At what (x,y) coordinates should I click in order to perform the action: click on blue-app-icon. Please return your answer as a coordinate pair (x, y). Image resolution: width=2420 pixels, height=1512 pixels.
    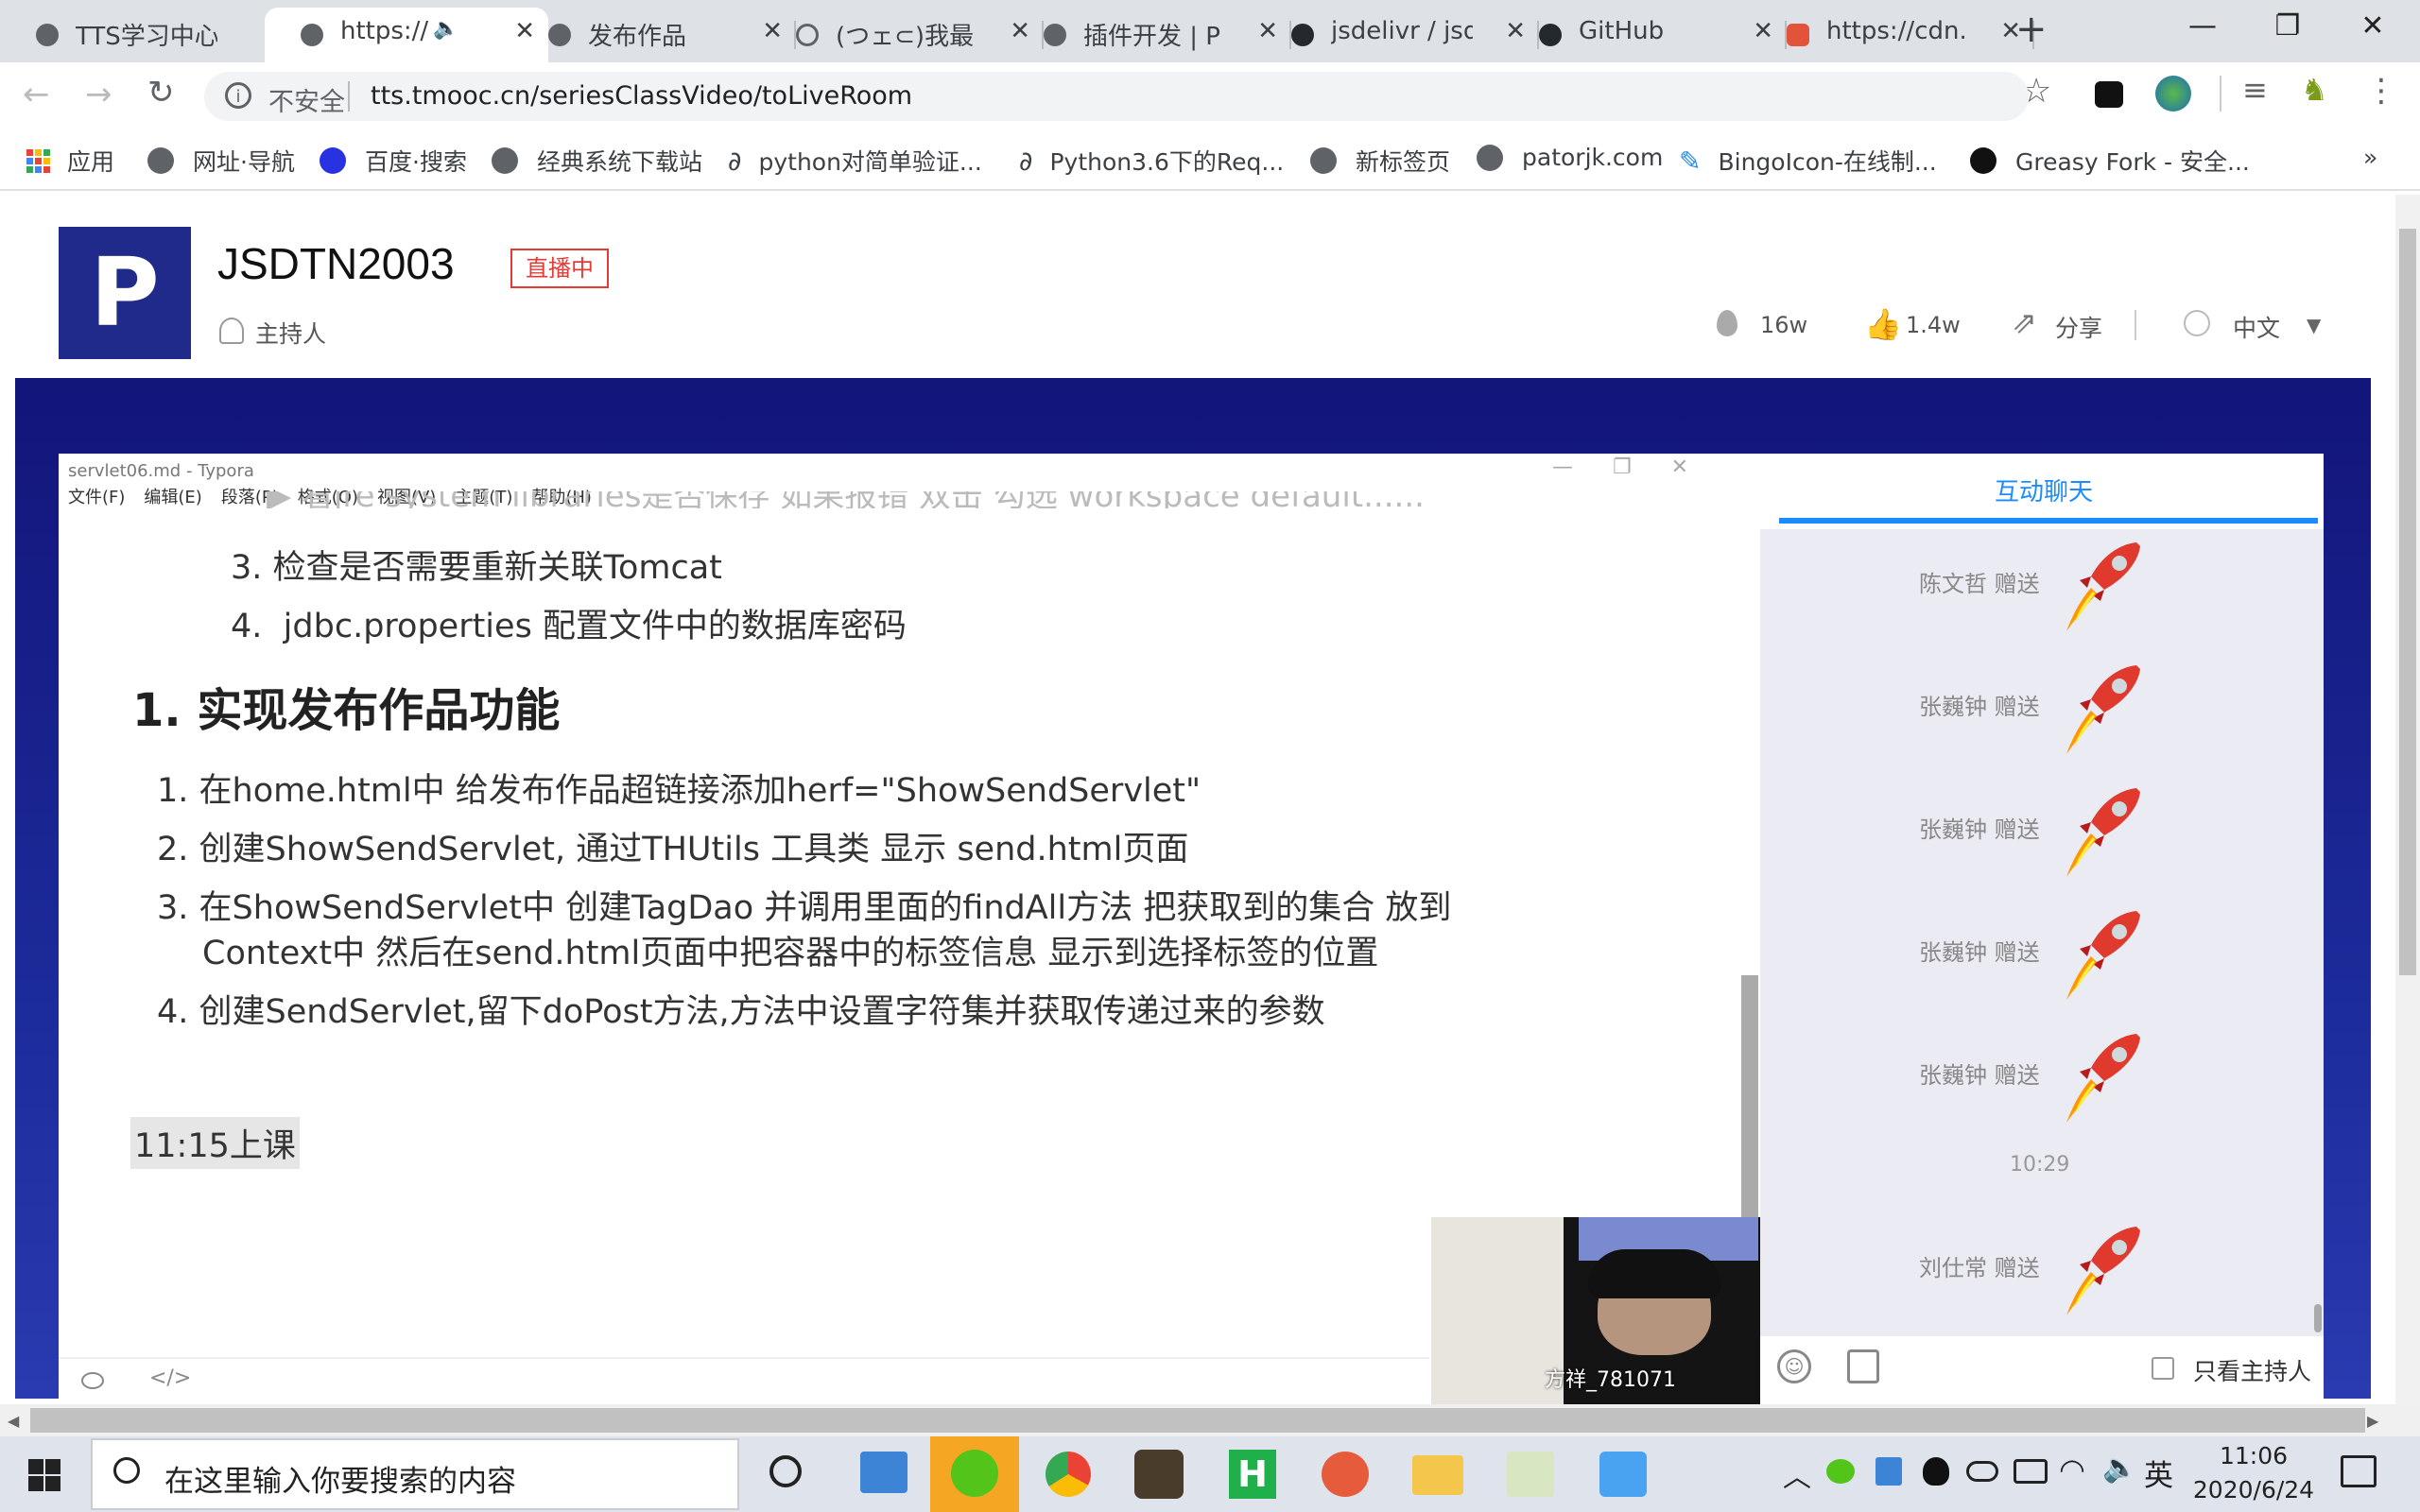
    Looking at the image, I should click on (1623, 1474).